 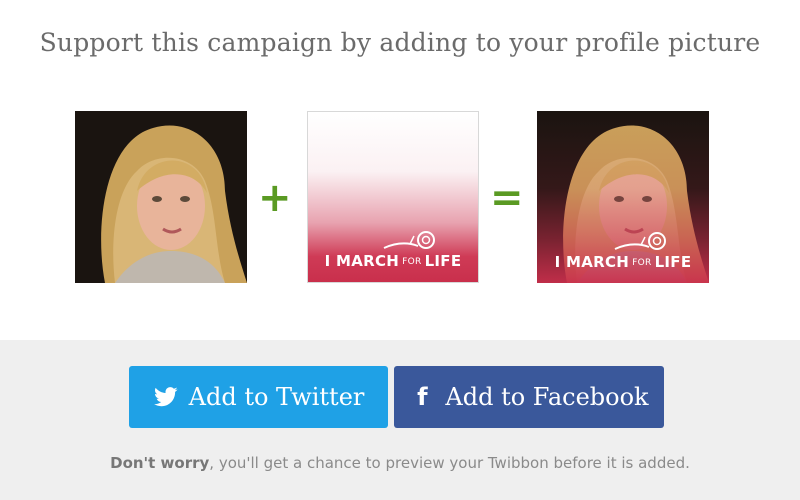 What do you see at coordinates (422, 397) in the screenshot?
I see `facebook-f-icon: f` at bounding box center [422, 397].